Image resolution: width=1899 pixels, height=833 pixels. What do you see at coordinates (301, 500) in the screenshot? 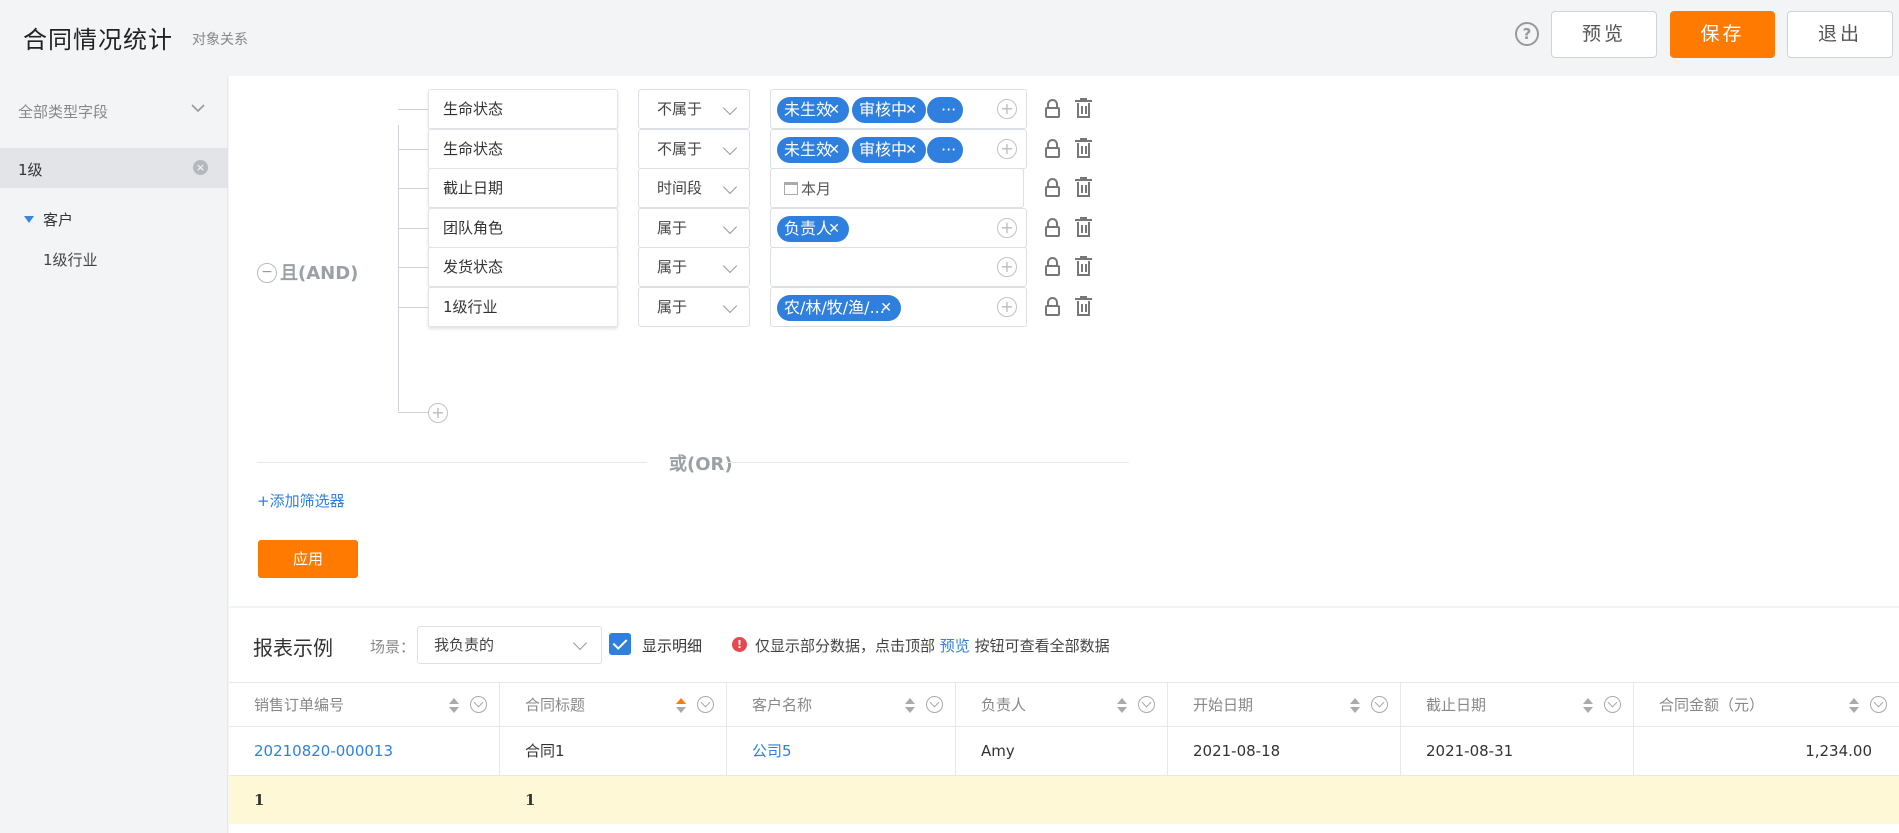
I see `add-filter-link: +添加筛选器` at bounding box center [301, 500].